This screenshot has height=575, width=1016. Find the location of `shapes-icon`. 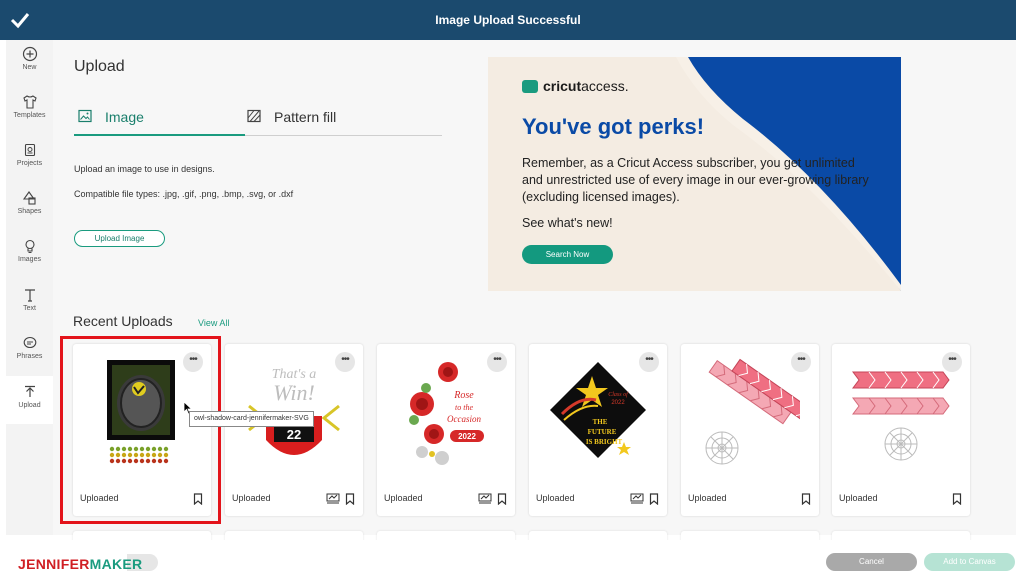

shapes-icon is located at coordinates (29, 198).